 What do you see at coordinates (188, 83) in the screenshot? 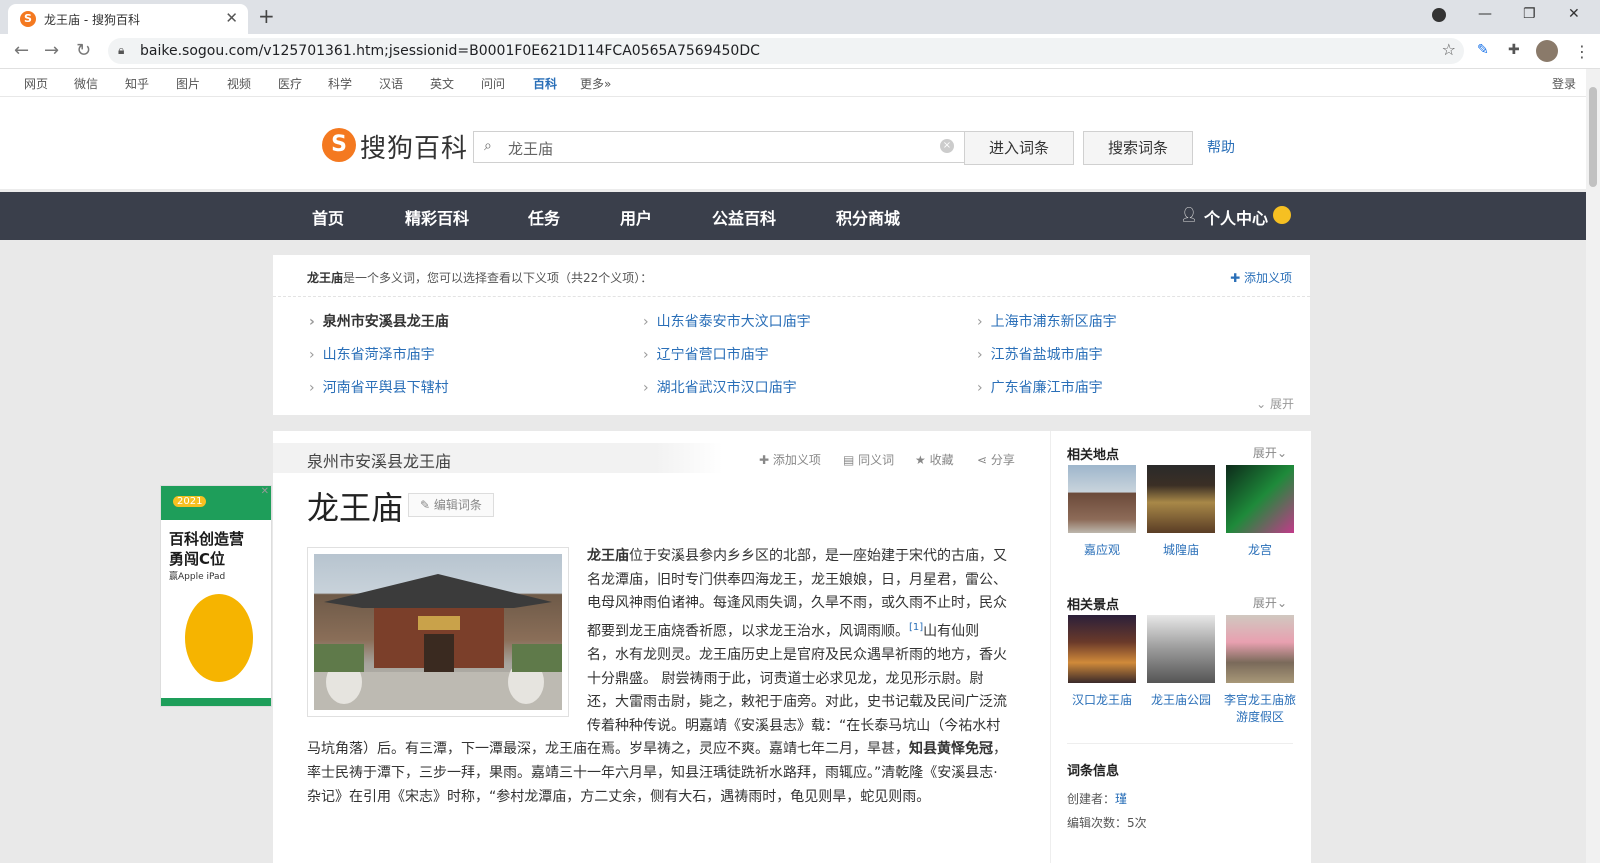
I see `nav-images: 图片` at bounding box center [188, 83].